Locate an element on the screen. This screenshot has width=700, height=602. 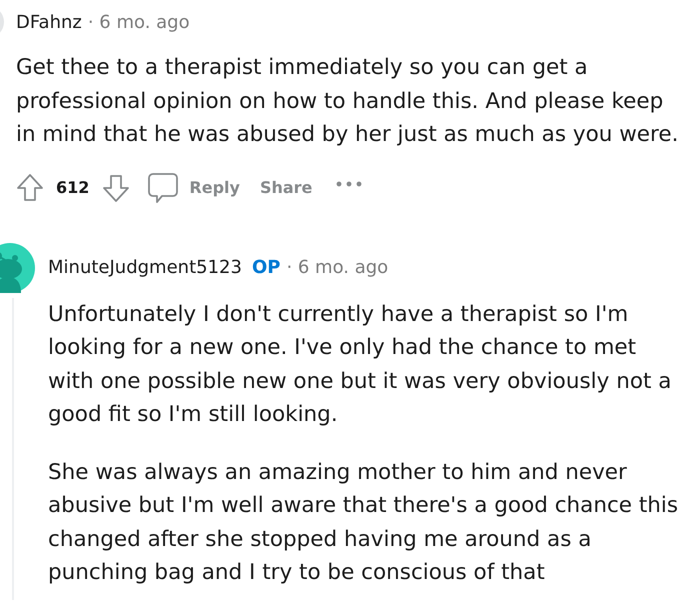
vote-count: 612 is located at coordinates (73, 187).